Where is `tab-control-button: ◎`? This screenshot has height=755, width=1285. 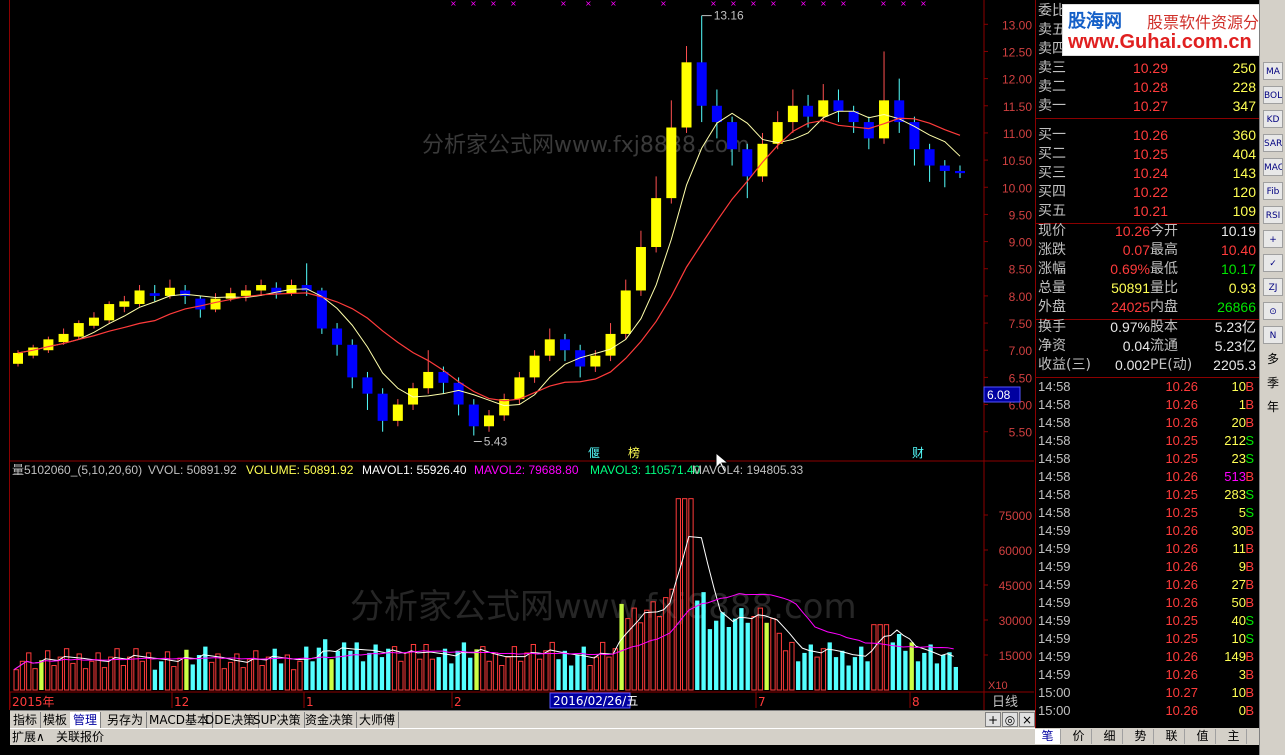 tab-control-button: ◎ is located at coordinates (1010, 719).